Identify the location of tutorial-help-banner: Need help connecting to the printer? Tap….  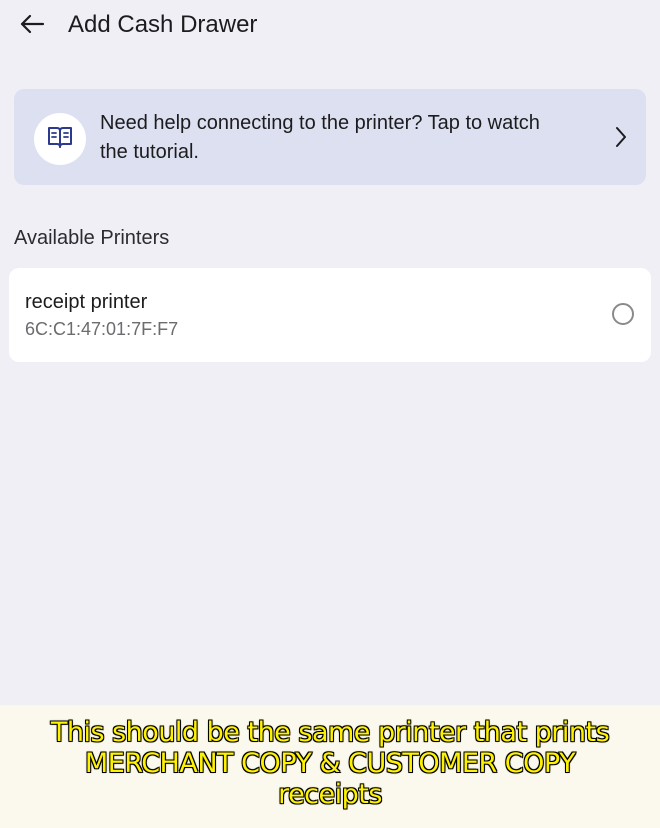
(330, 137).